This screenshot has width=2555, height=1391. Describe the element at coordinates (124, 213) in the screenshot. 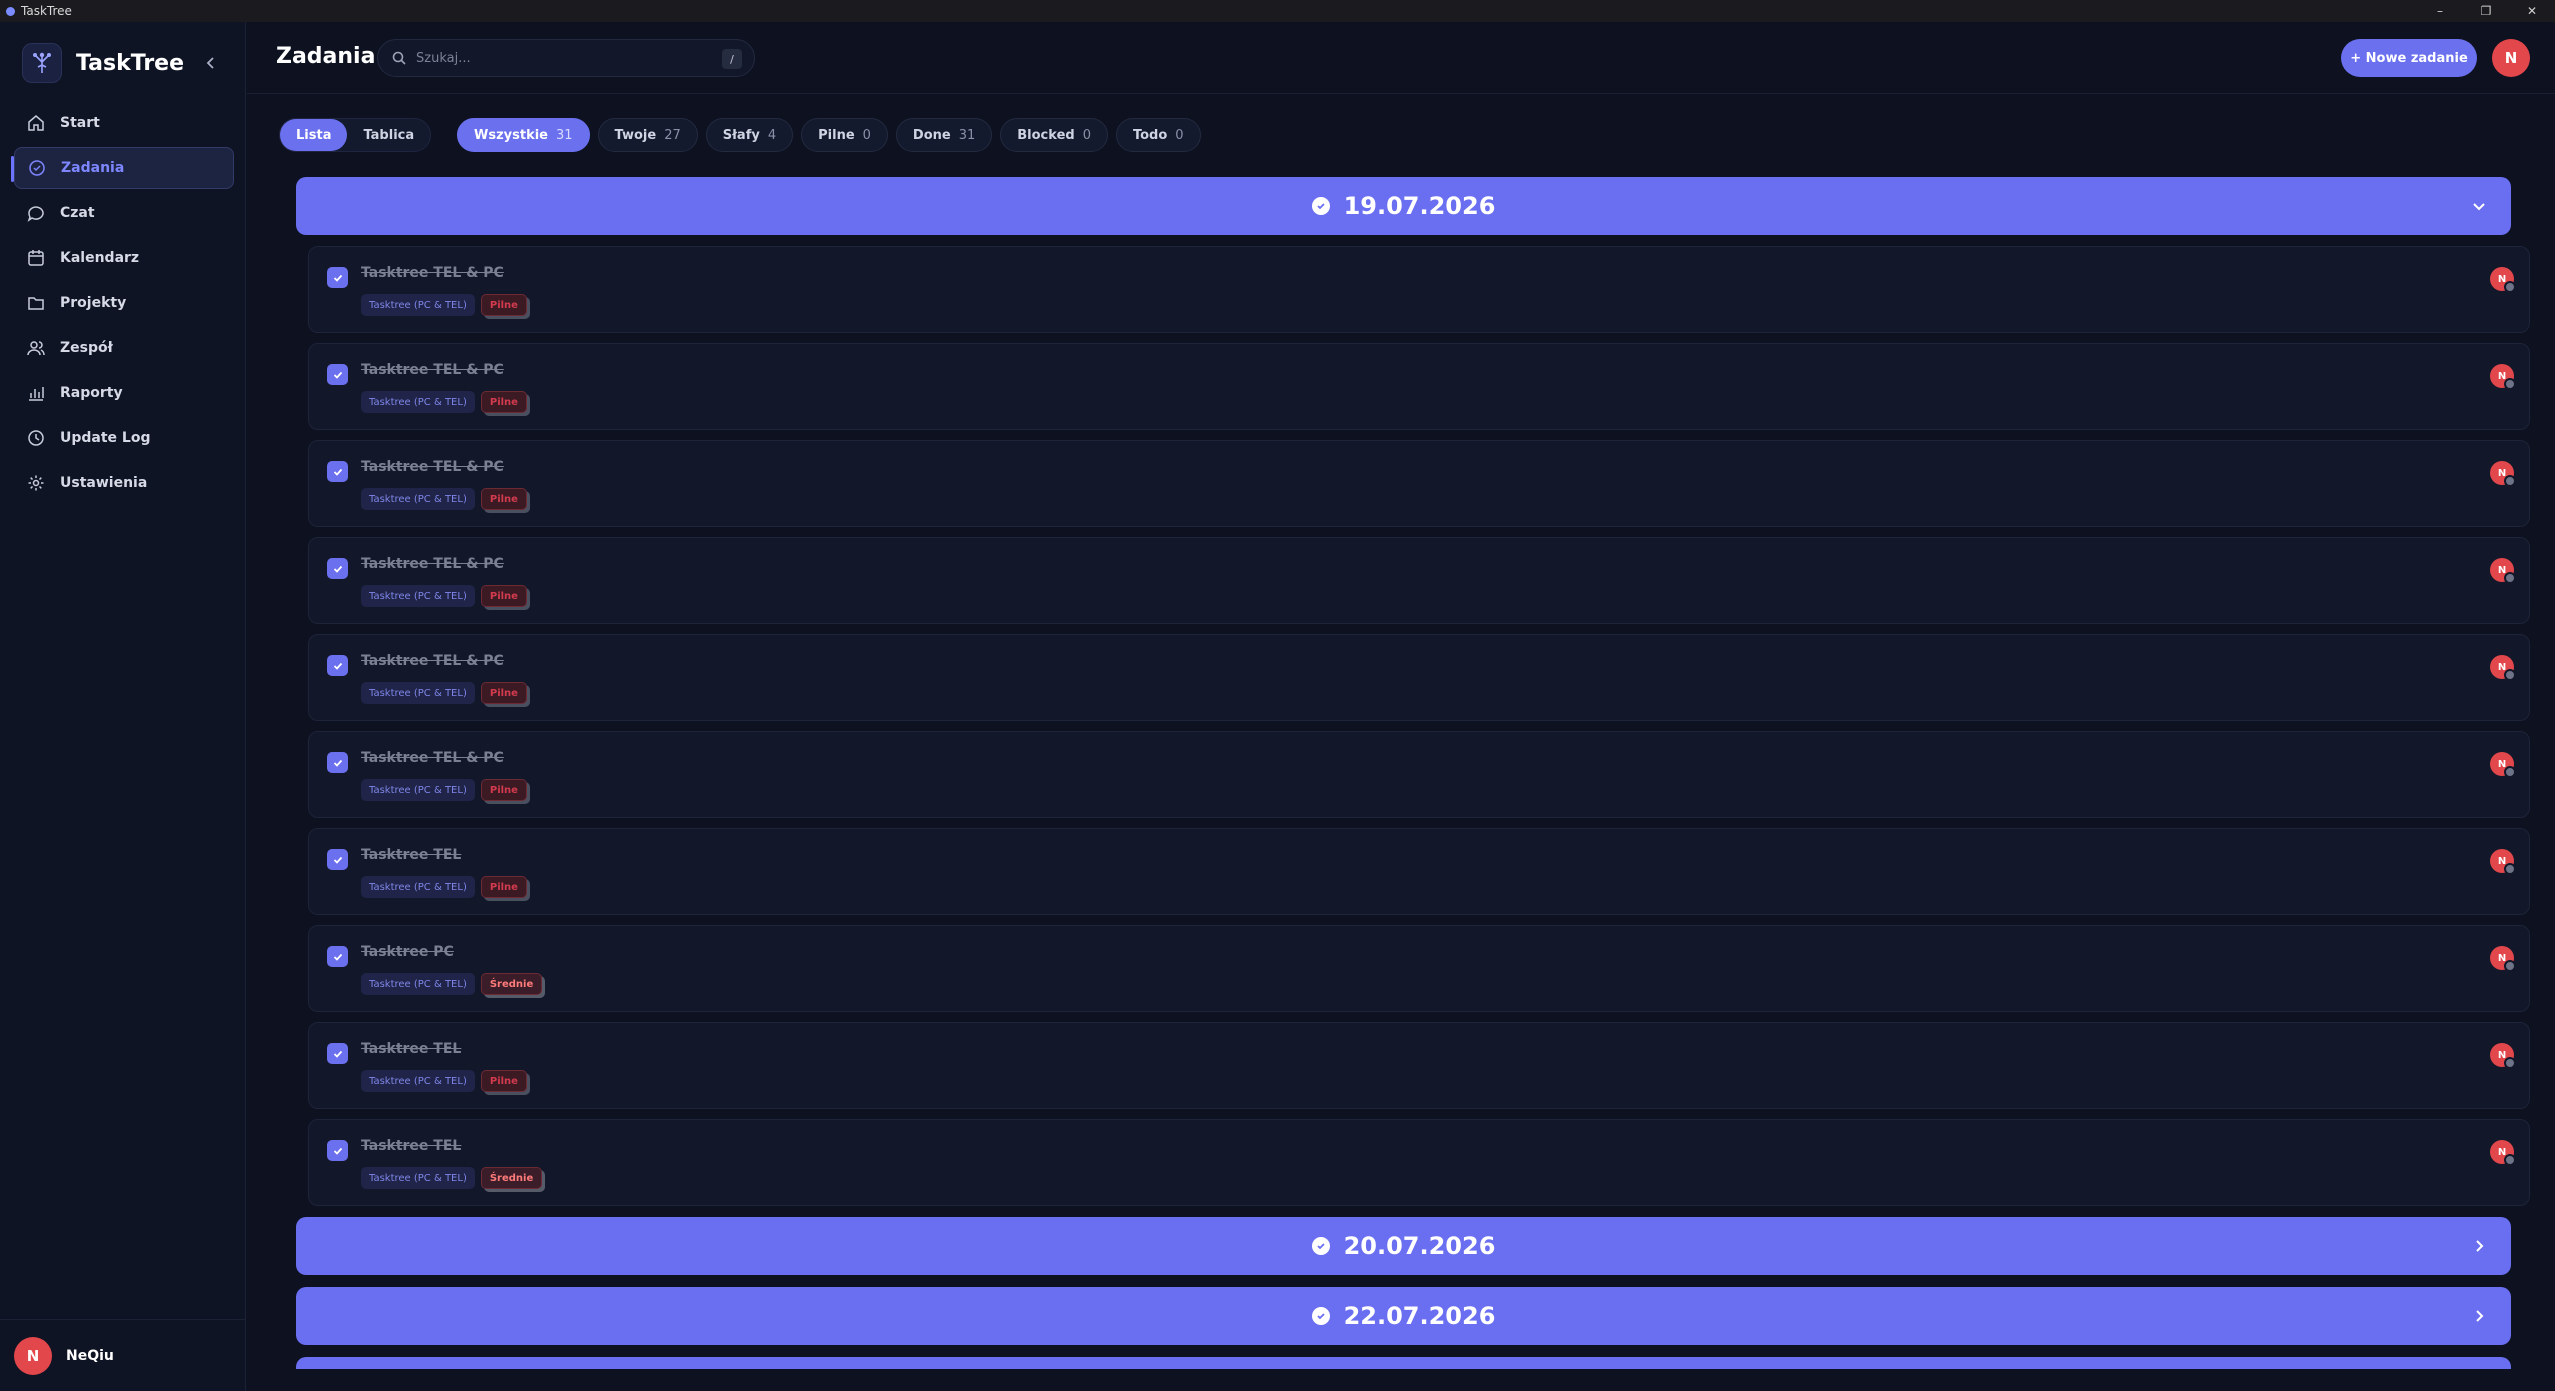

I see `sidebar-item-czat: Czat` at that location.